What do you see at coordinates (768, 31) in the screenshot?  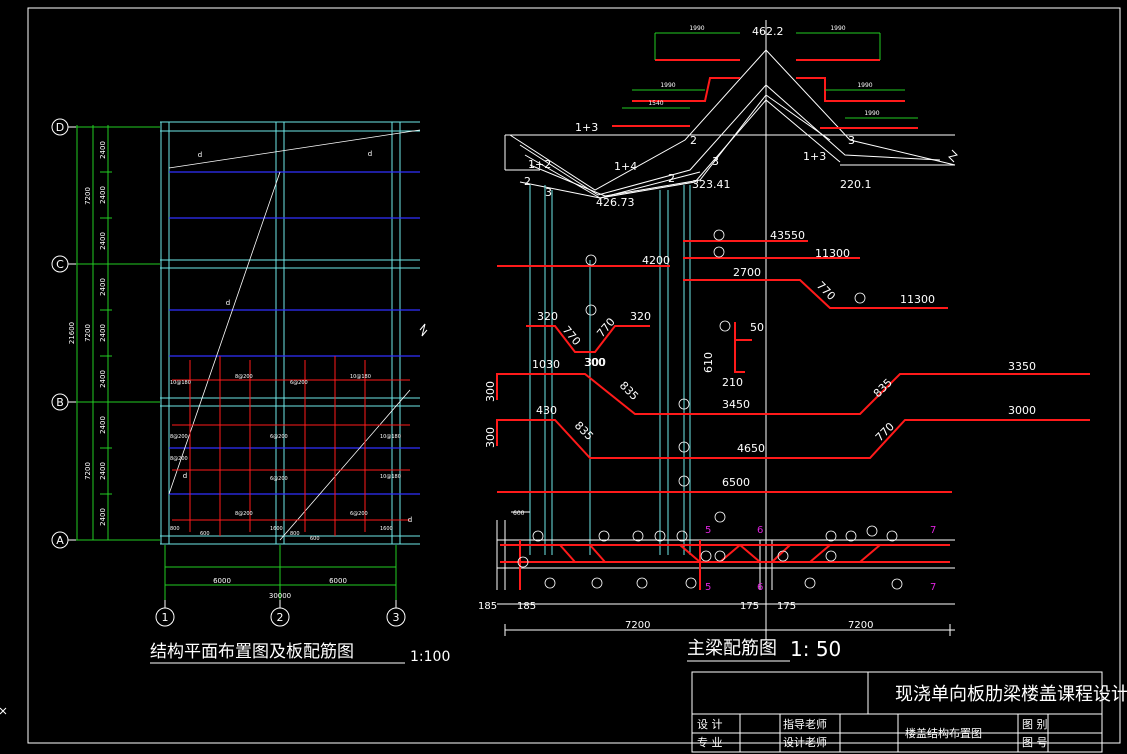 I see `moment-peak-value: 462.2` at bounding box center [768, 31].